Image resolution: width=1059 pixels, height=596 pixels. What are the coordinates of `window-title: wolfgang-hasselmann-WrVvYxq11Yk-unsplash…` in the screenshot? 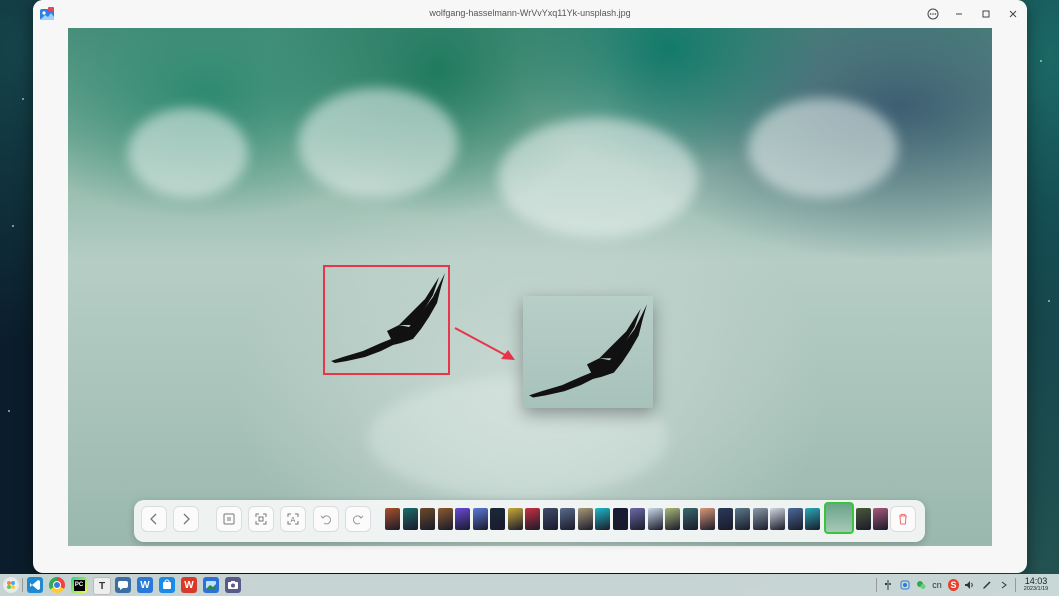 It's located at (530, 13).